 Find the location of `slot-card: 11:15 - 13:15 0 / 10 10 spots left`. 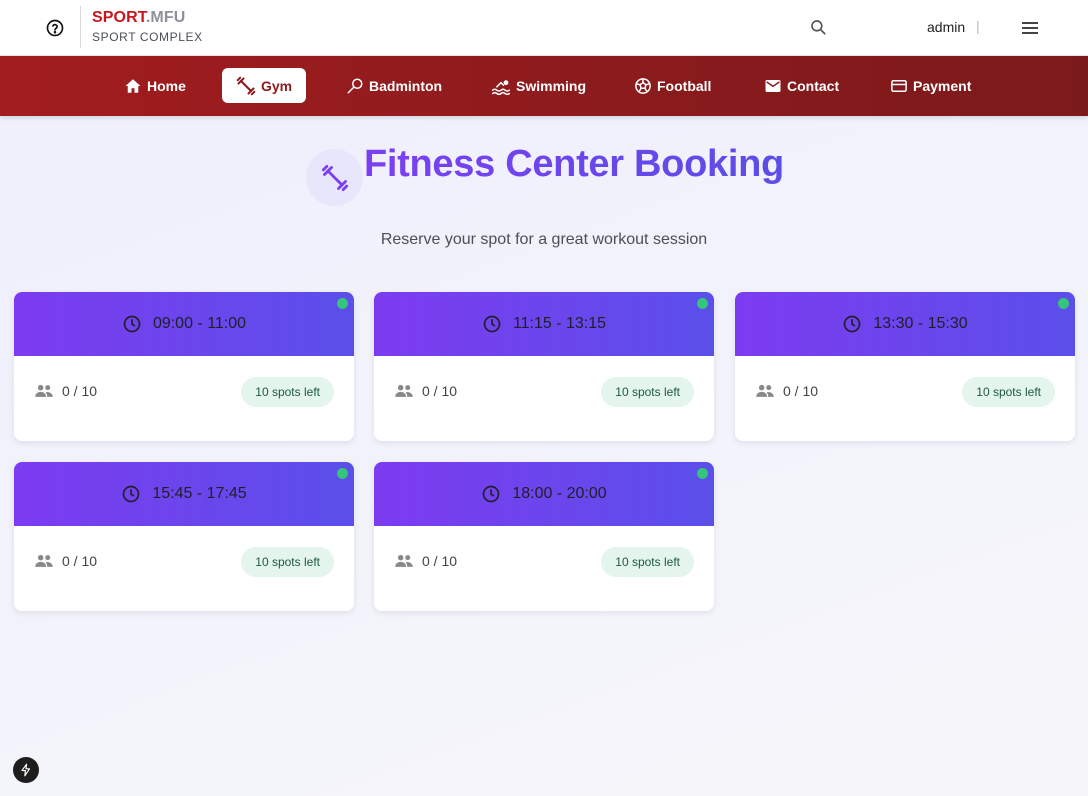

slot-card: 11:15 - 13:15 0 / 10 10 spots left is located at coordinates (544, 366).